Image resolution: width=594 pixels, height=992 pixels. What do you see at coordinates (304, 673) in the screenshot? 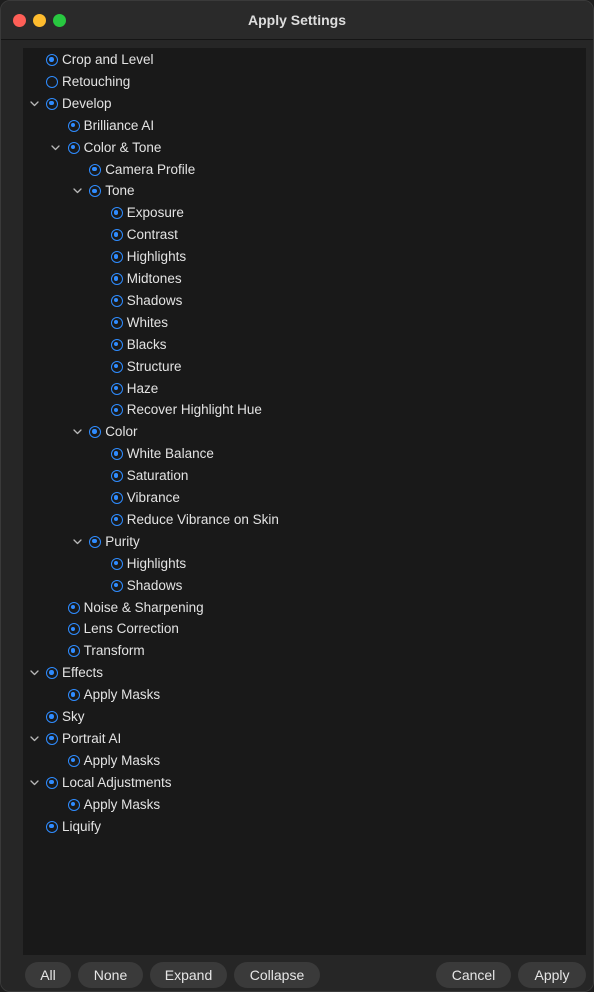
I see `tree-row: Effects` at bounding box center [304, 673].